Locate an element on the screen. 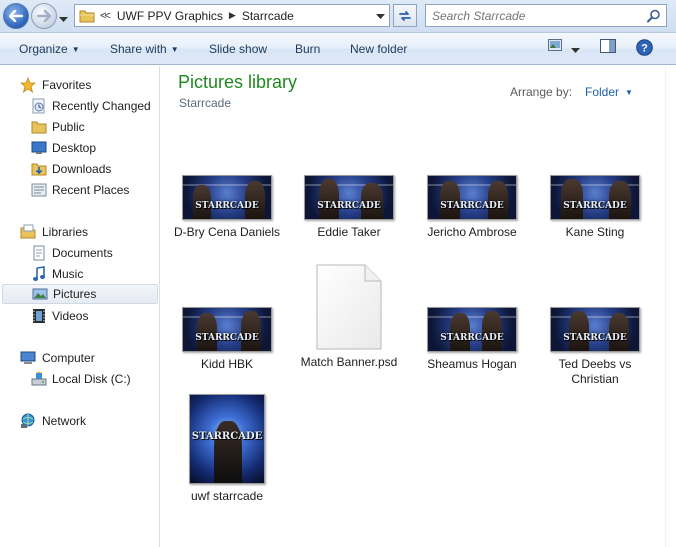 The width and height of the screenshot is (676, 547). file-item-match-banner-psd: Match Banner.psd is located at coordinates (349, 317).